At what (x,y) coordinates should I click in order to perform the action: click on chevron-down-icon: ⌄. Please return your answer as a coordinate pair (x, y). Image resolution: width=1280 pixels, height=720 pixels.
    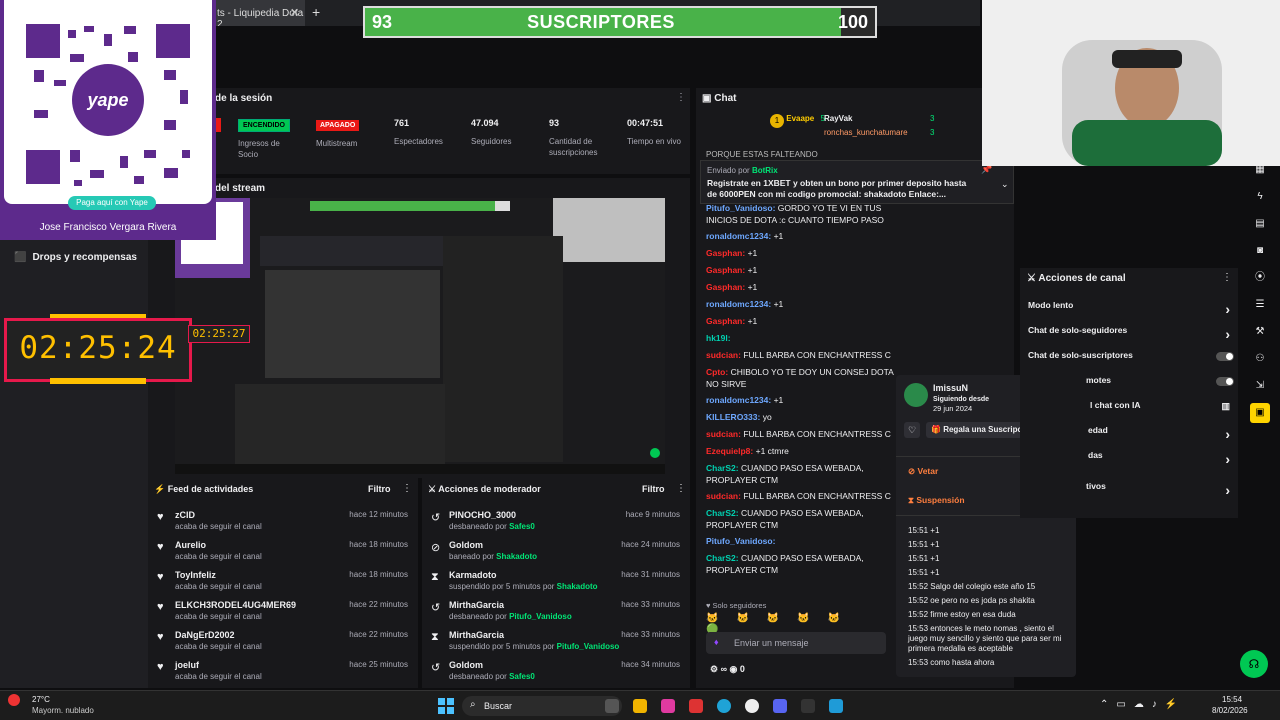
    Looking at the image, I should click on (1005, 184).